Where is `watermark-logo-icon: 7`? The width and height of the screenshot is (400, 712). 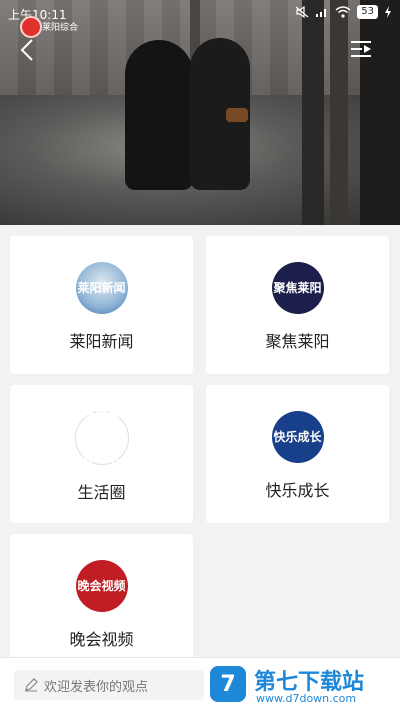
watermark-logo-icon: 7 is located at coordinates (228, 684).